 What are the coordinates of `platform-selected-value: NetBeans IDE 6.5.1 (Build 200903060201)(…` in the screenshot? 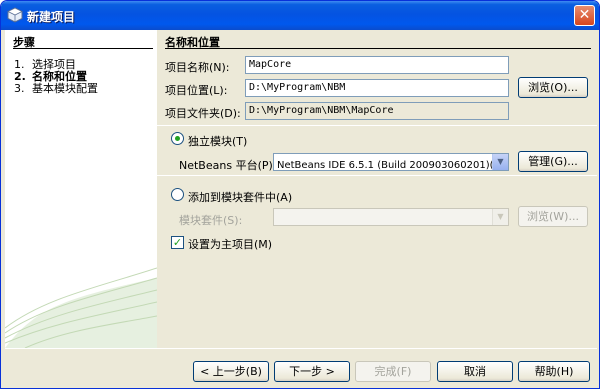 It's located at (393, 165).